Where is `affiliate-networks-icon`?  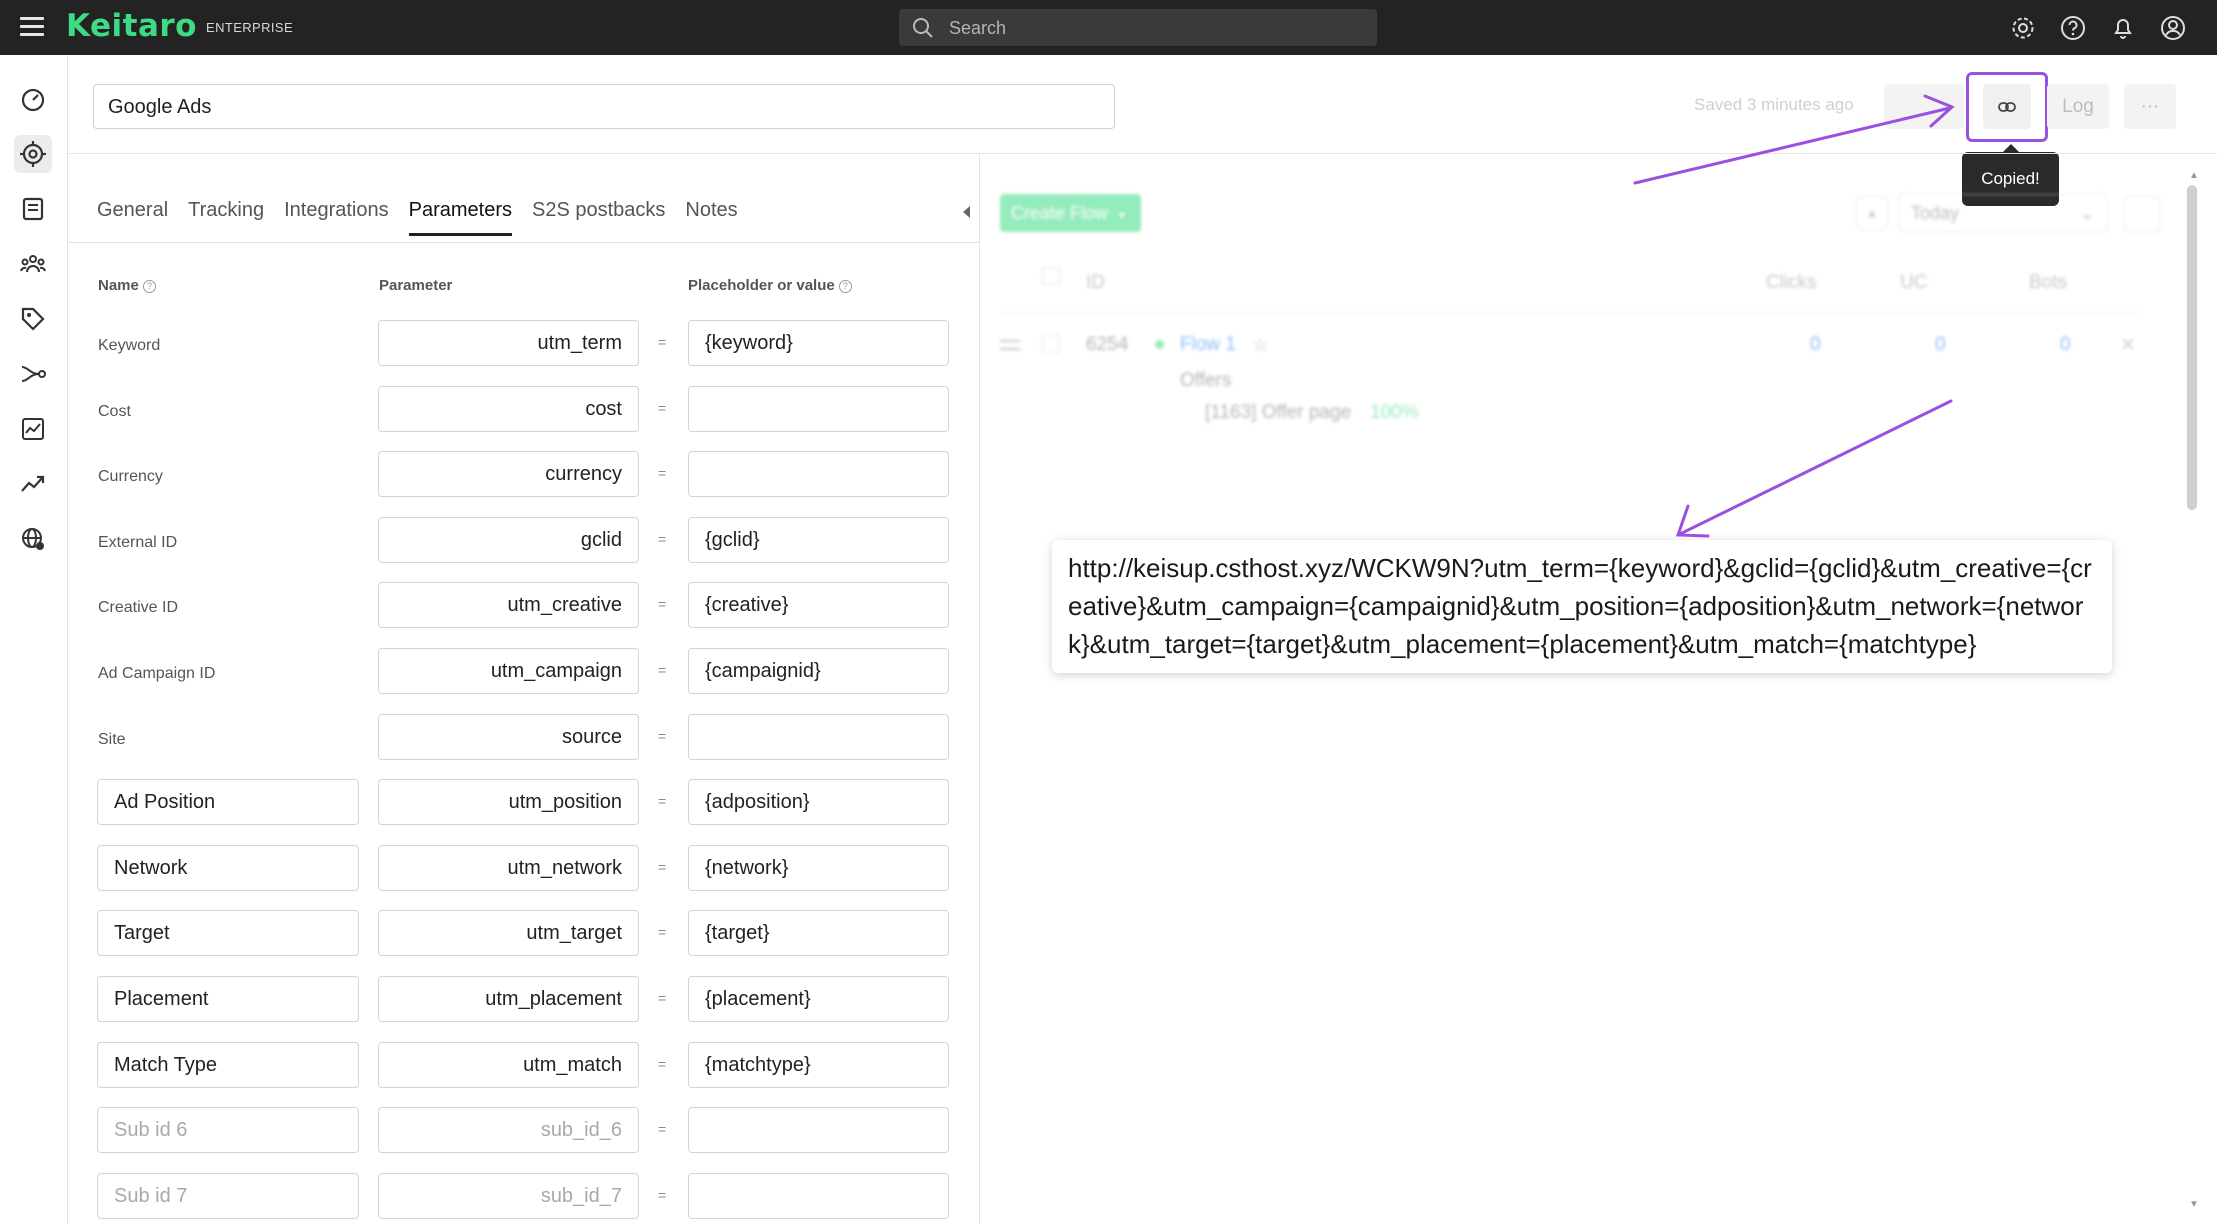 affiliate-networks-icon is located at coordinates (33, 264).